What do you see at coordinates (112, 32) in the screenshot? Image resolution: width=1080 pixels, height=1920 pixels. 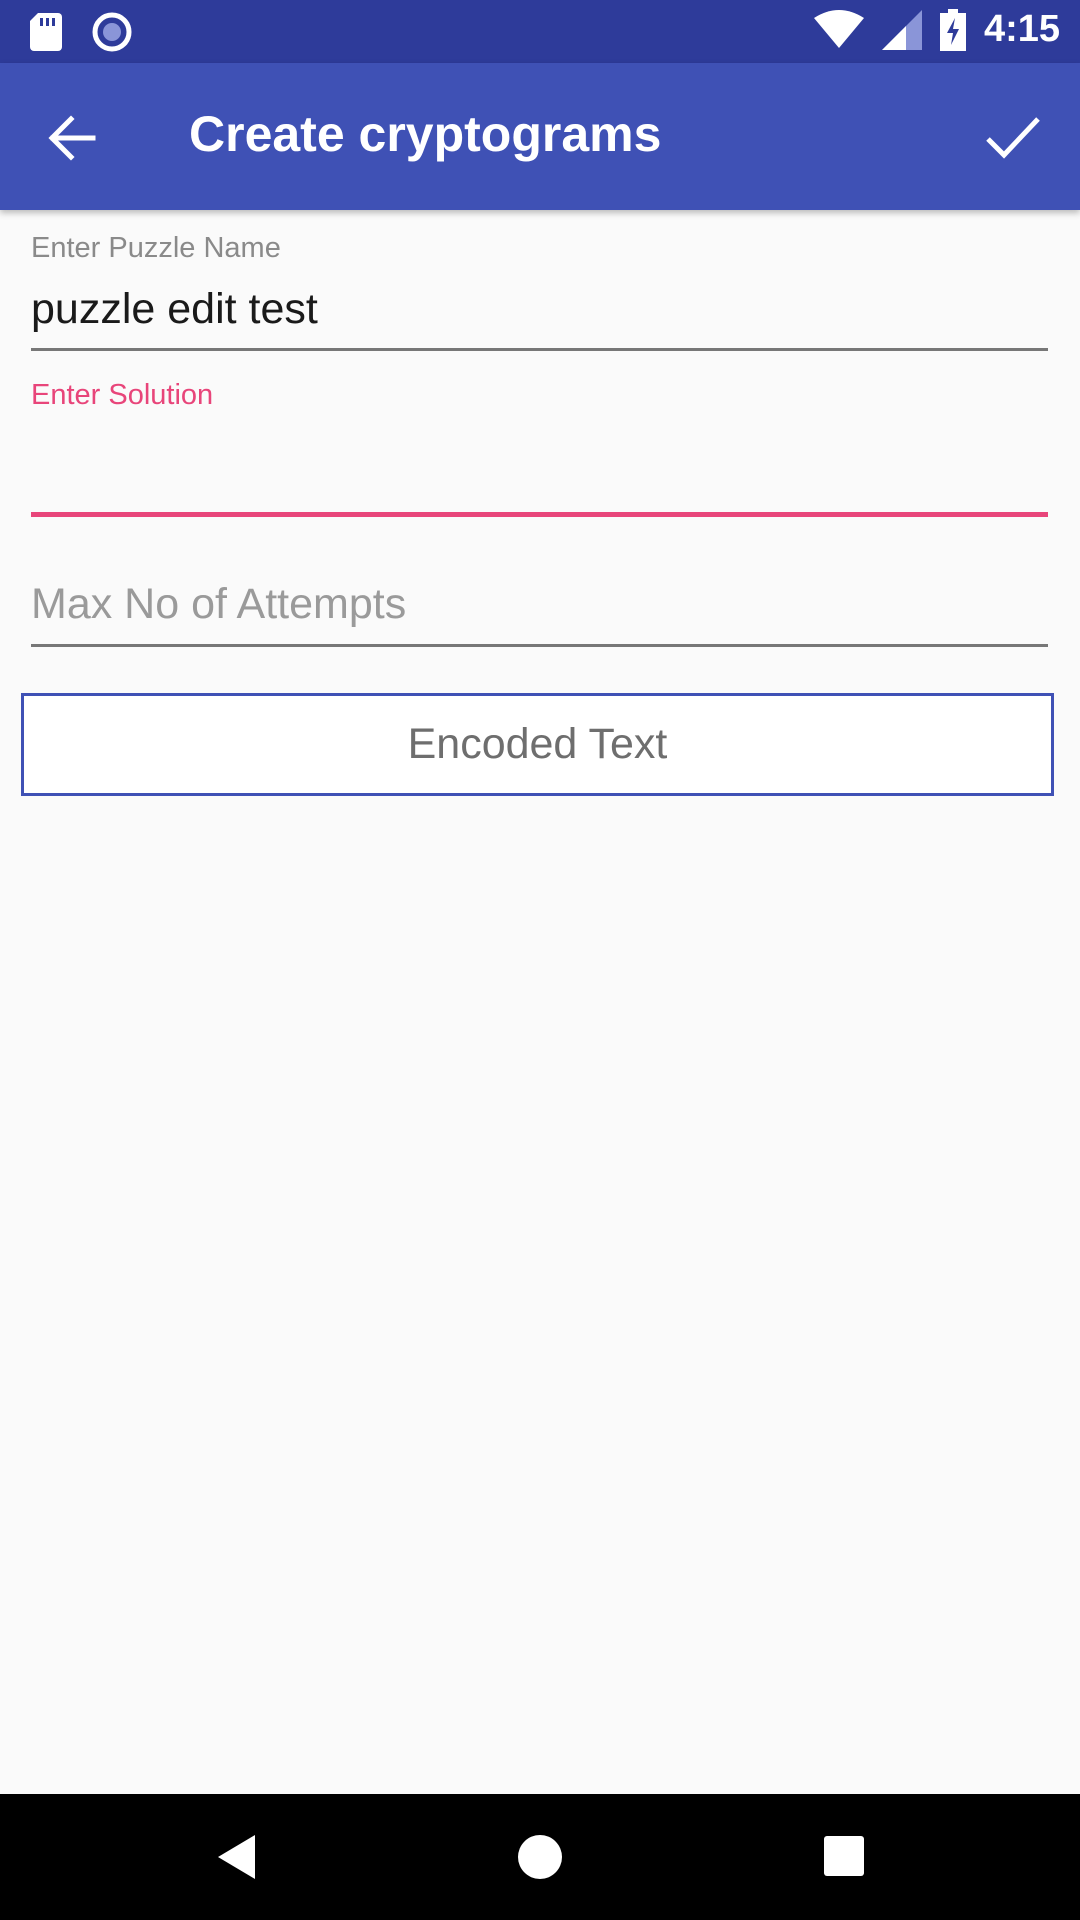 I see `sync-circle-icon` at bounding box center [112, 32].